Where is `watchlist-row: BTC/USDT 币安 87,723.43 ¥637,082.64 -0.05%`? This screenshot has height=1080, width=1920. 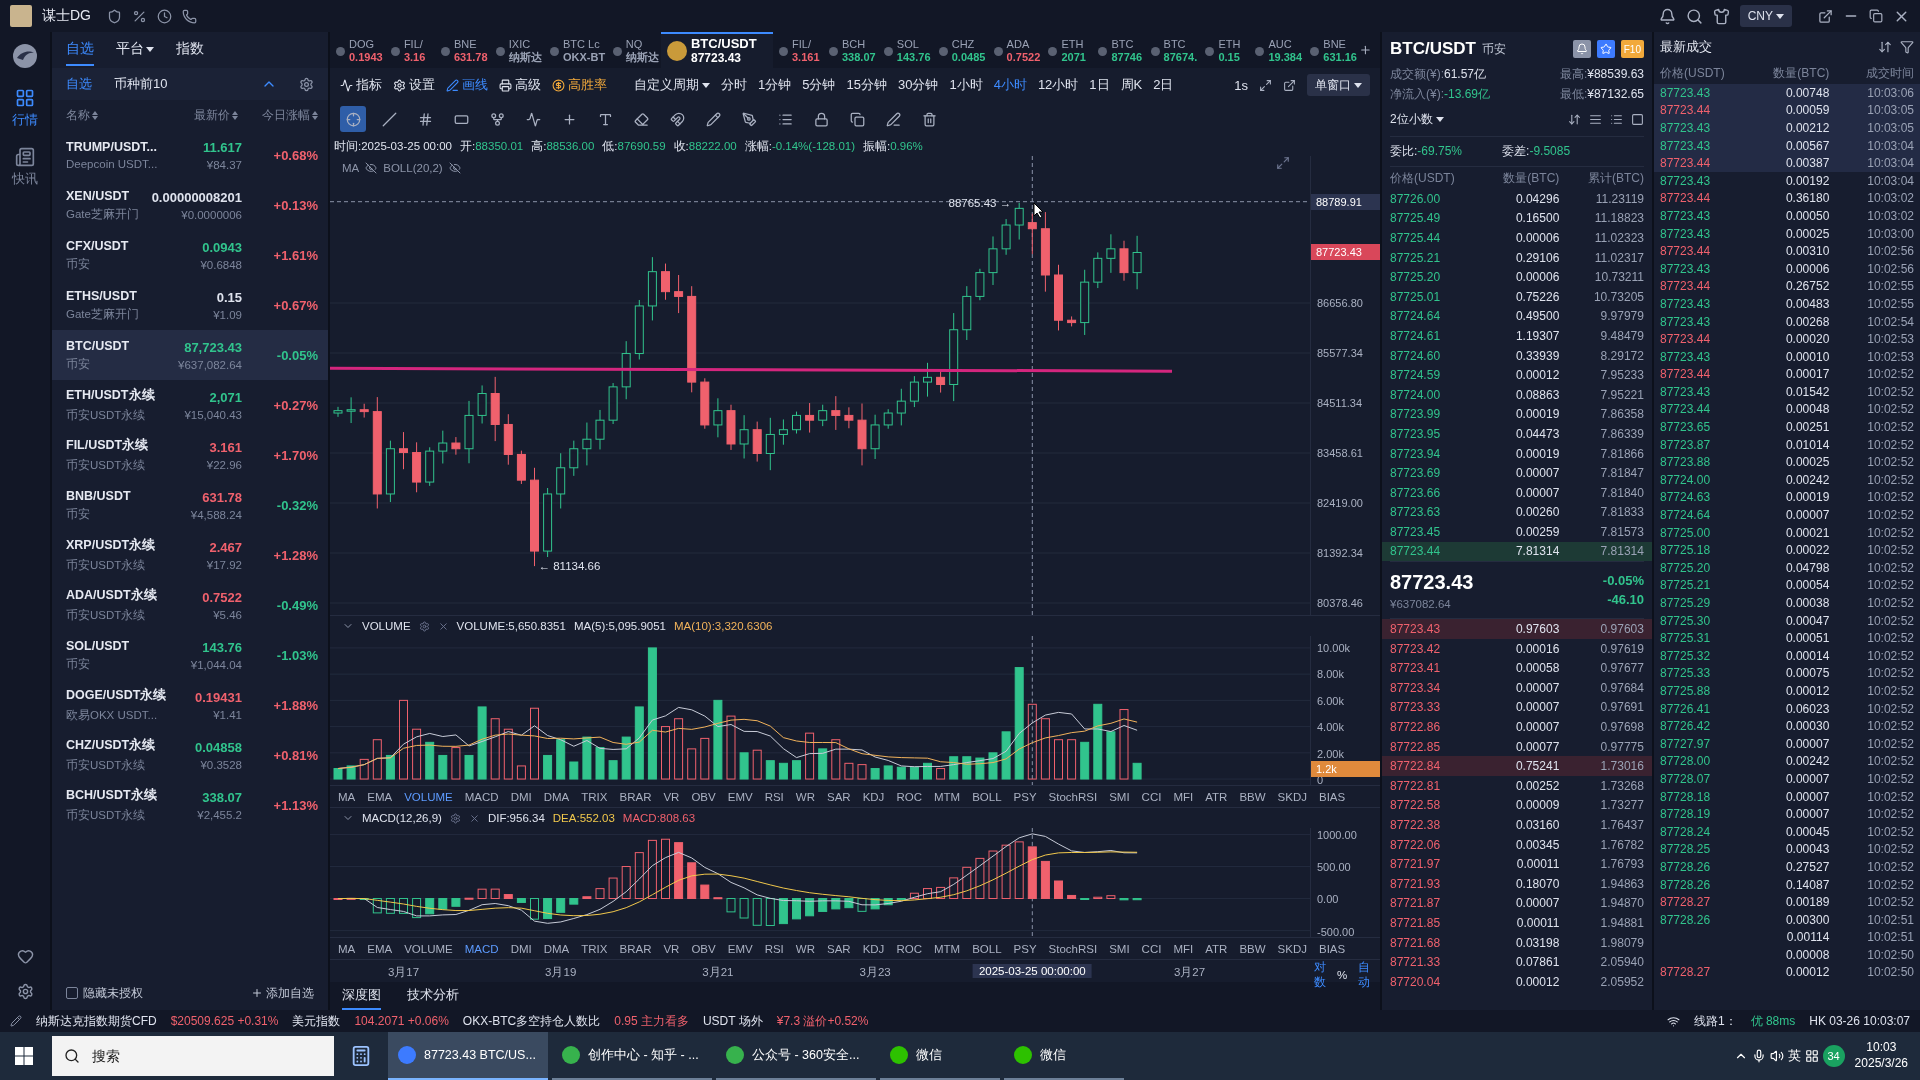
watchlist-row: BTC/USDT 币安 87,723.43 ¥637,082.64 -0.05% is located at coordinates (190, 355).